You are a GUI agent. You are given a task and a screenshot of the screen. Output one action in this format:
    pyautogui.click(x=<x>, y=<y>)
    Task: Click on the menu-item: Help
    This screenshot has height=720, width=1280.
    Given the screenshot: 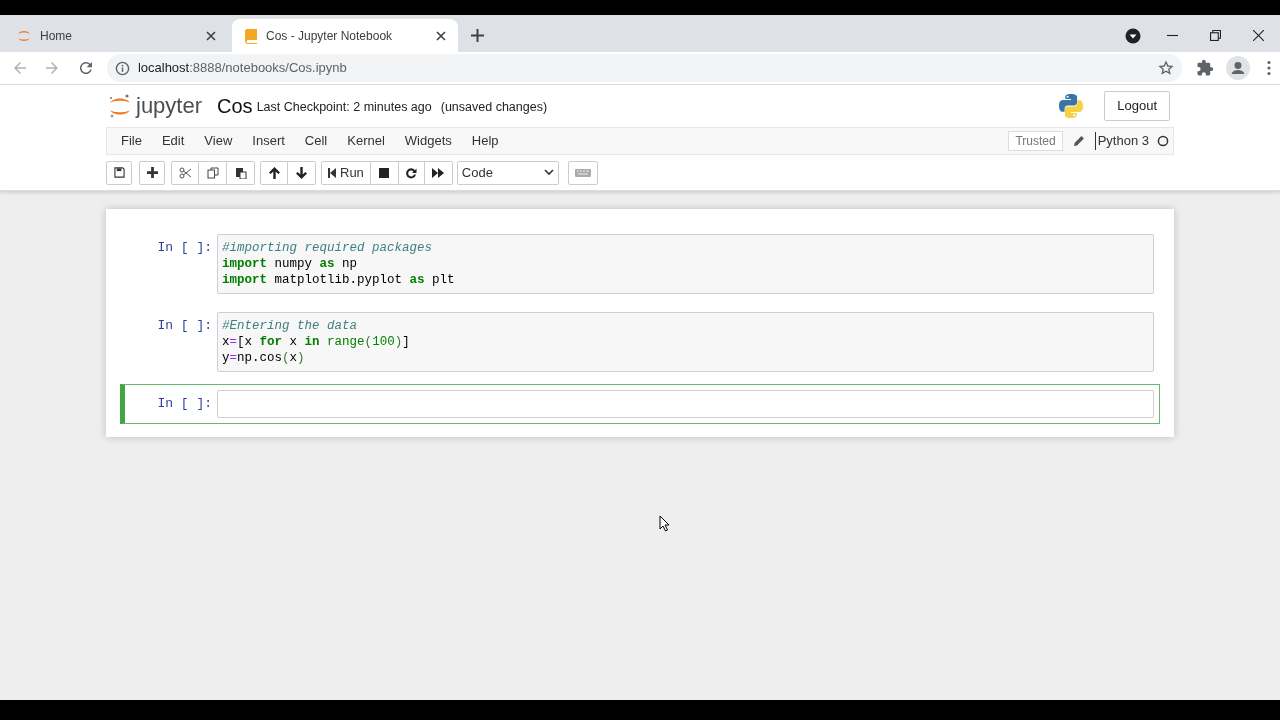 What is the action you would take?
    pyautogui.click(x=485, y=141)
    